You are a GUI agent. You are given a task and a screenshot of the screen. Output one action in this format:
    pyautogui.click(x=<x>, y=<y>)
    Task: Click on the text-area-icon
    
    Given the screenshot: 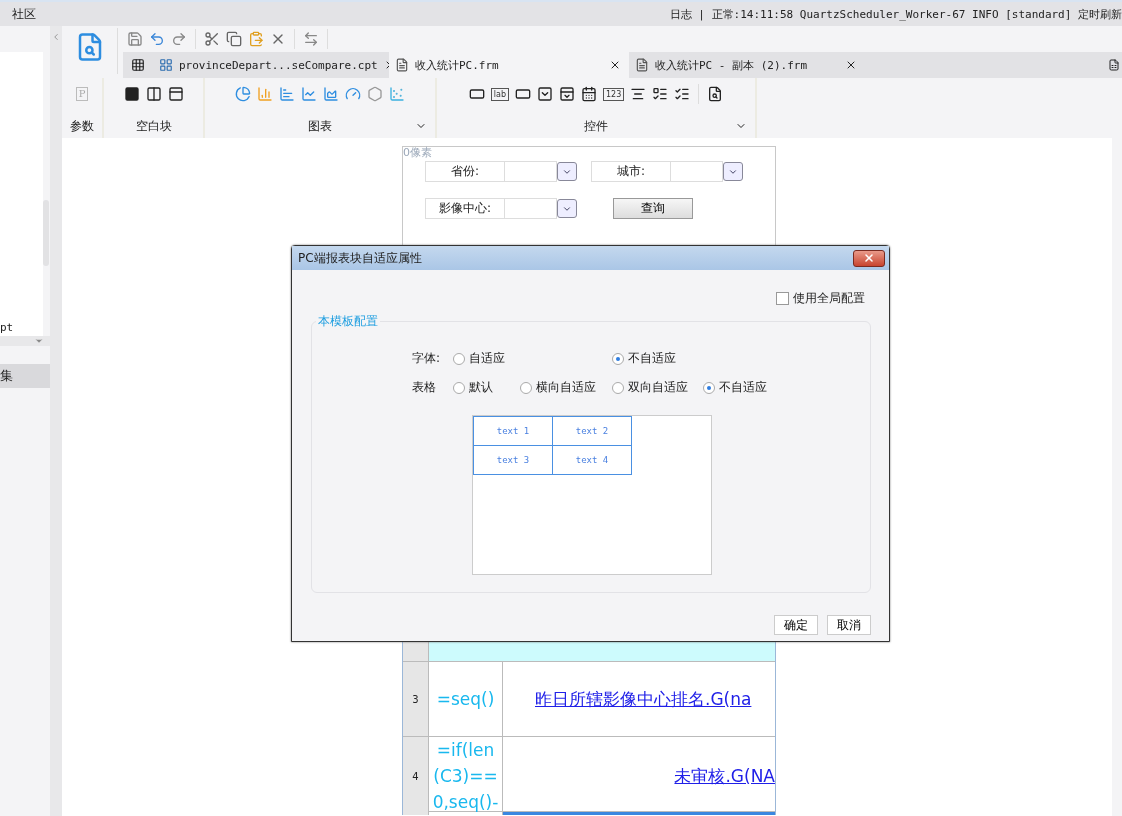 What is the action you would take?
    pyautogui.click(x=638, y=94)
    